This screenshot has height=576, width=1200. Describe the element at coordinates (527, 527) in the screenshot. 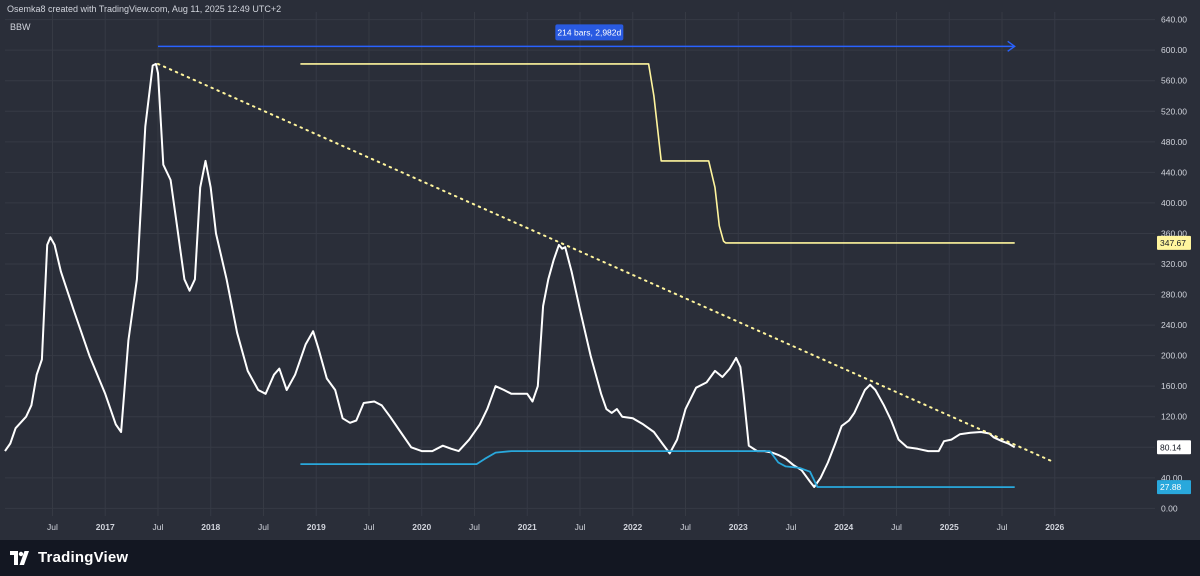

I see `x-tick-label: 2021` at that location.